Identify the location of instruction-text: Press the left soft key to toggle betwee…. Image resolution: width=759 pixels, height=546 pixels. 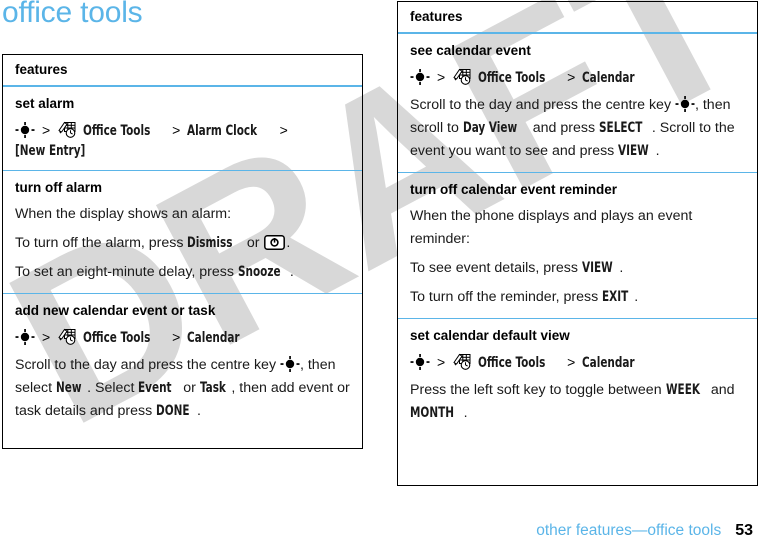
(538, 390).